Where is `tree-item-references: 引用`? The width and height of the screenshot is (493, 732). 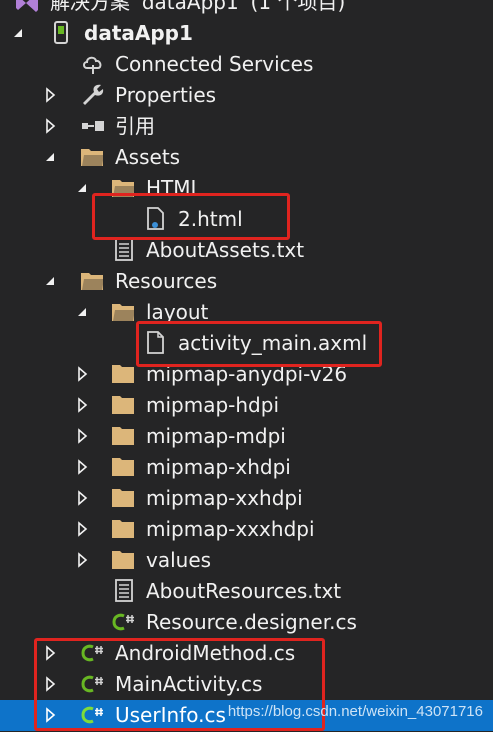 tree-item-references: 引用 is located at coordinates (246, 126).